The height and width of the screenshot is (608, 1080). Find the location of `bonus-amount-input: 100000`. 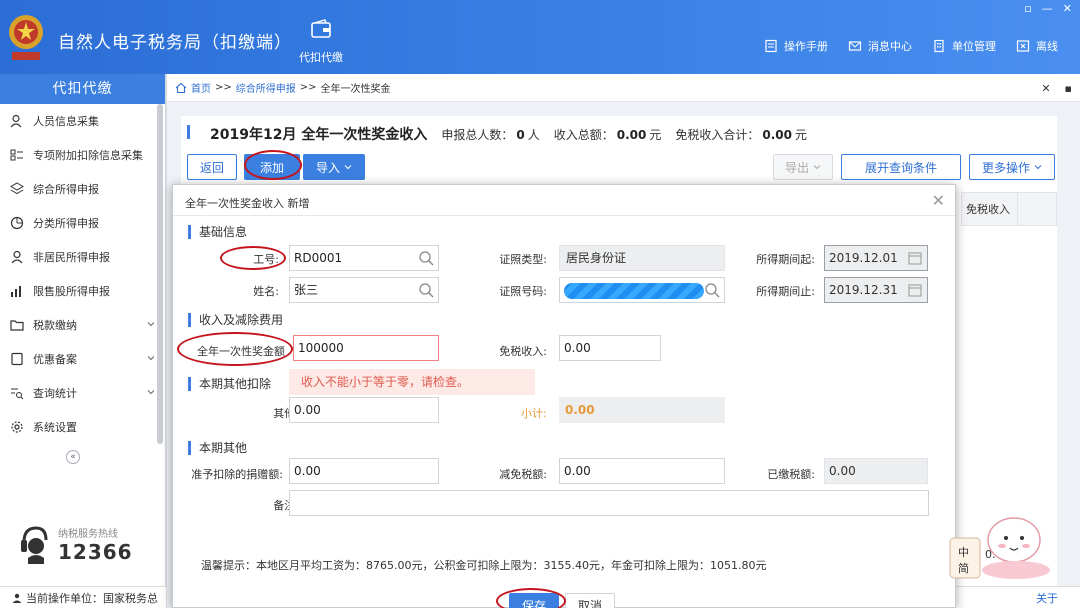

bonus-amount-input: 100000 is located at coordinates (366, 348).